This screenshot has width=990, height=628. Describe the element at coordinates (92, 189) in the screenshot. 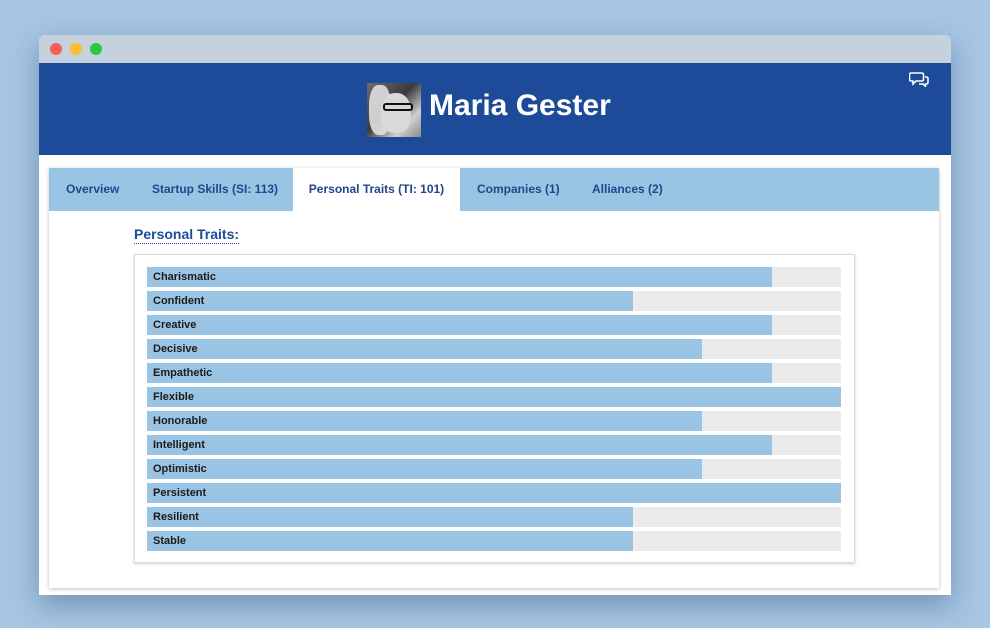

I see `tab-overview: Overview` at that location.